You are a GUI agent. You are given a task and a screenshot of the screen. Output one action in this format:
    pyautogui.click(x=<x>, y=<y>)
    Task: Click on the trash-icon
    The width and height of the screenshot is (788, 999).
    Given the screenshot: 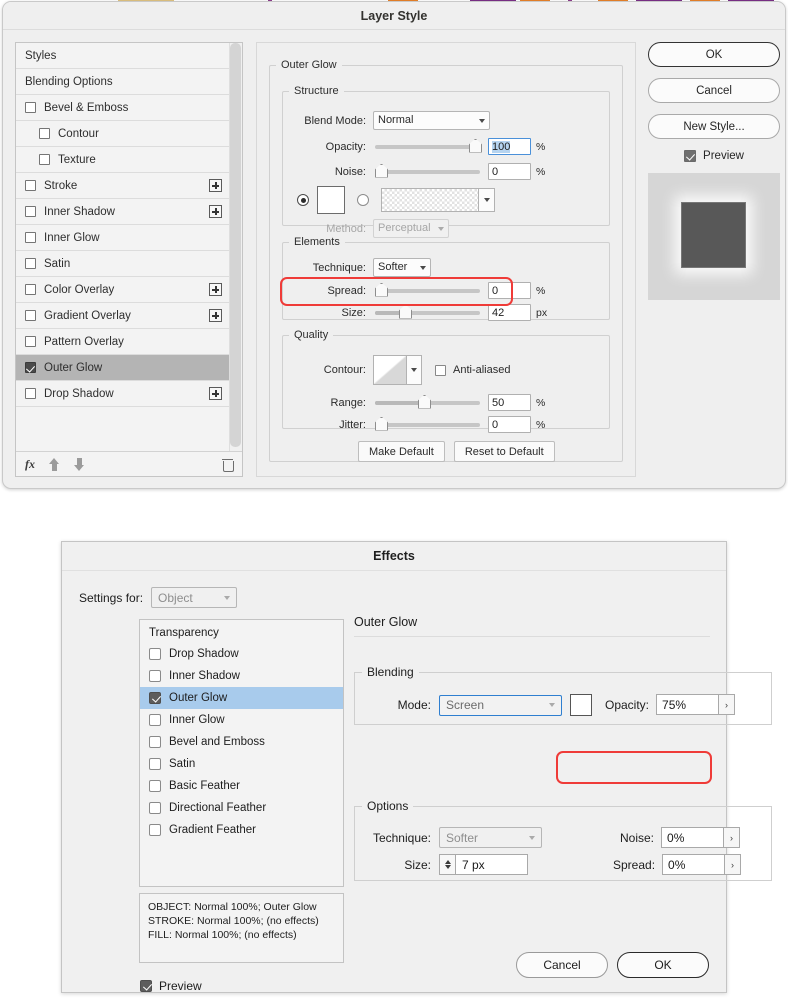 What is the action you would take?
    pyautogui.click(x=228, y=465)
    